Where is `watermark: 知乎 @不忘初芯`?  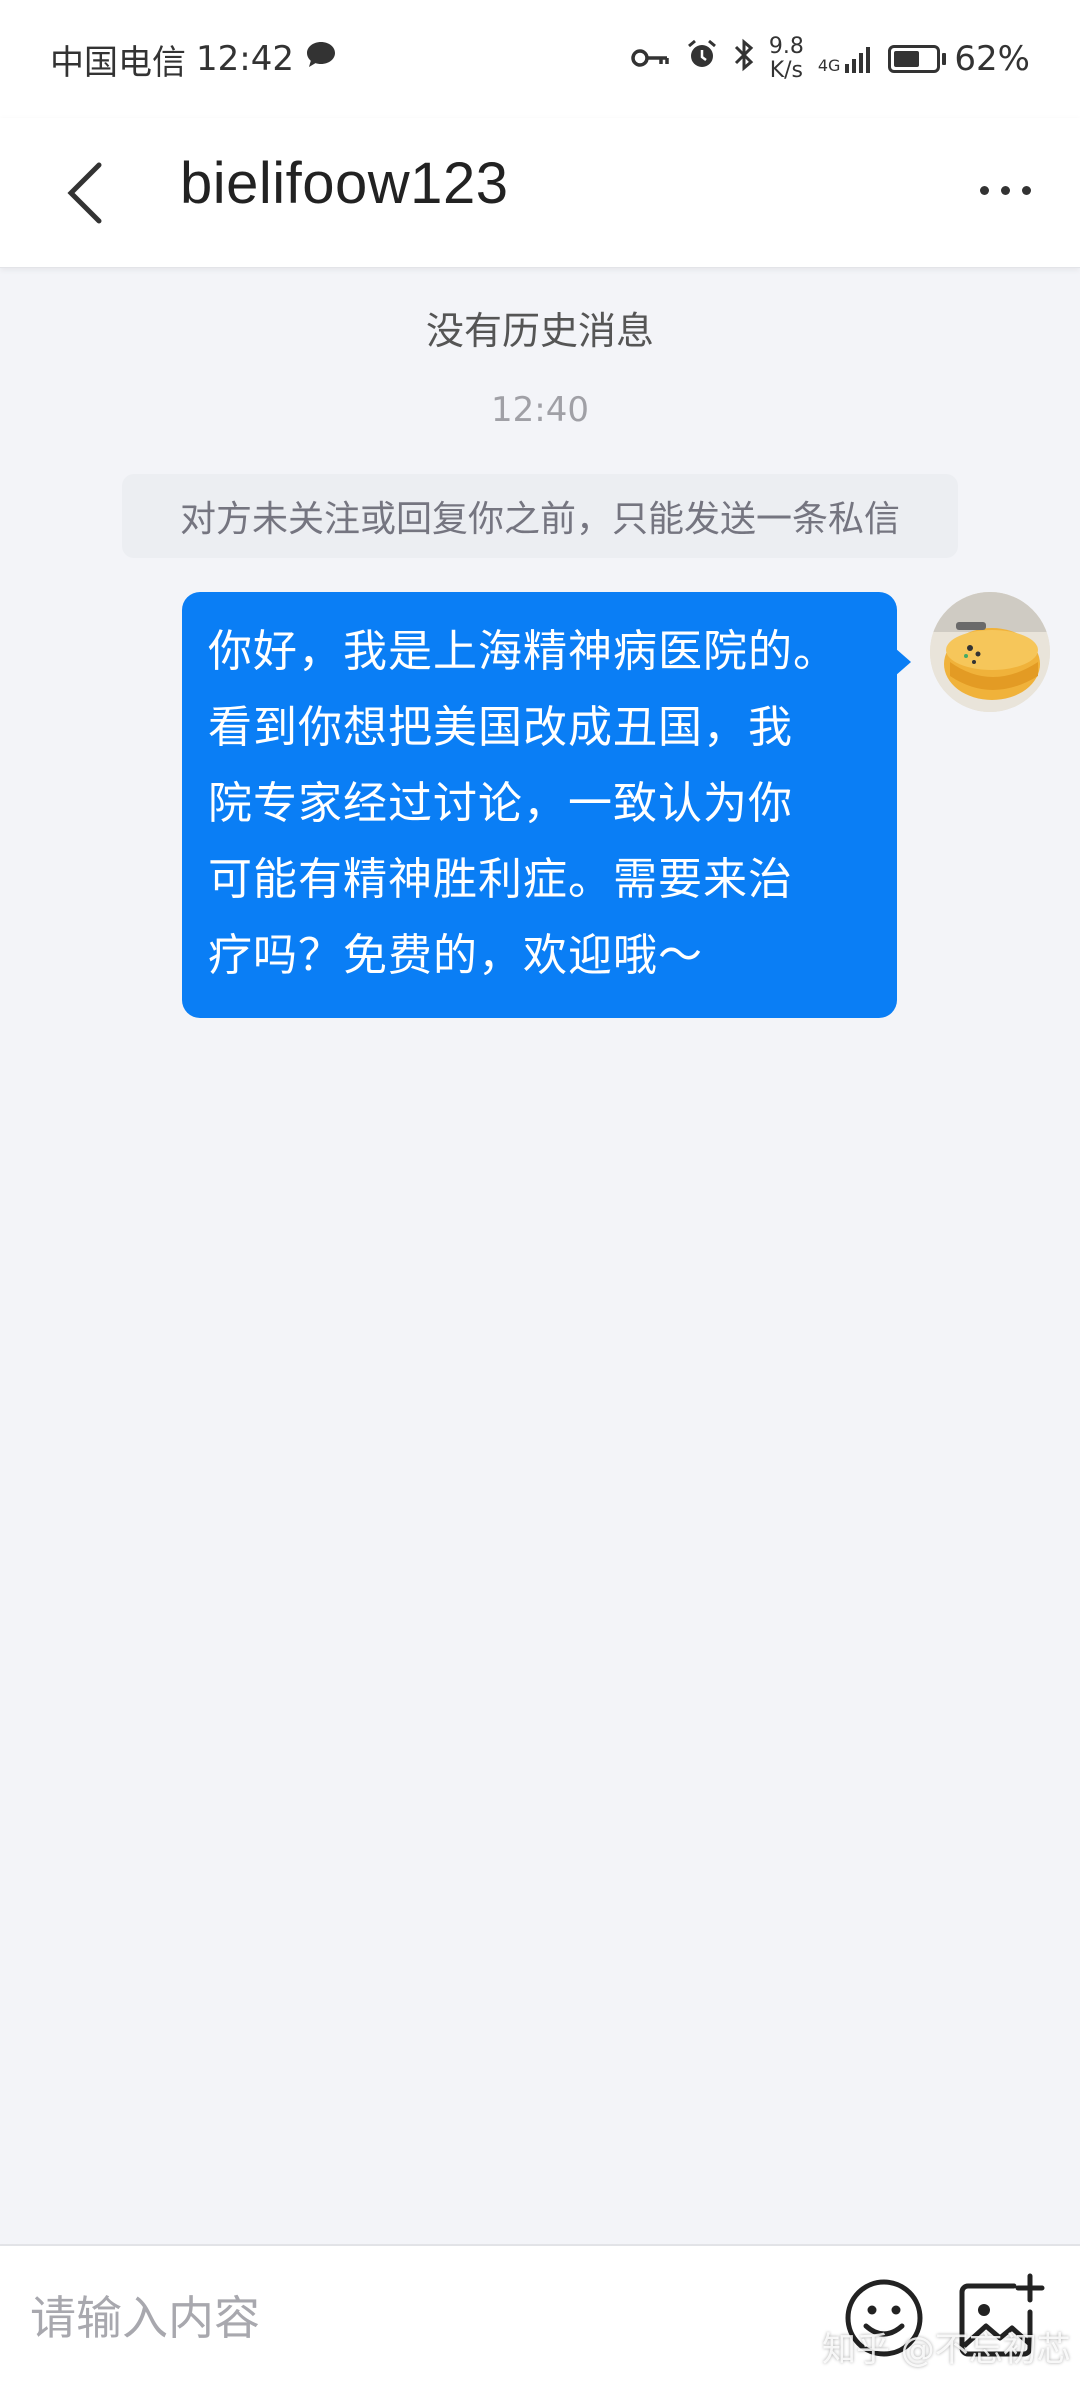
watermark: 知乎 @不忘初芯 is located at coordinates (946, 2350).